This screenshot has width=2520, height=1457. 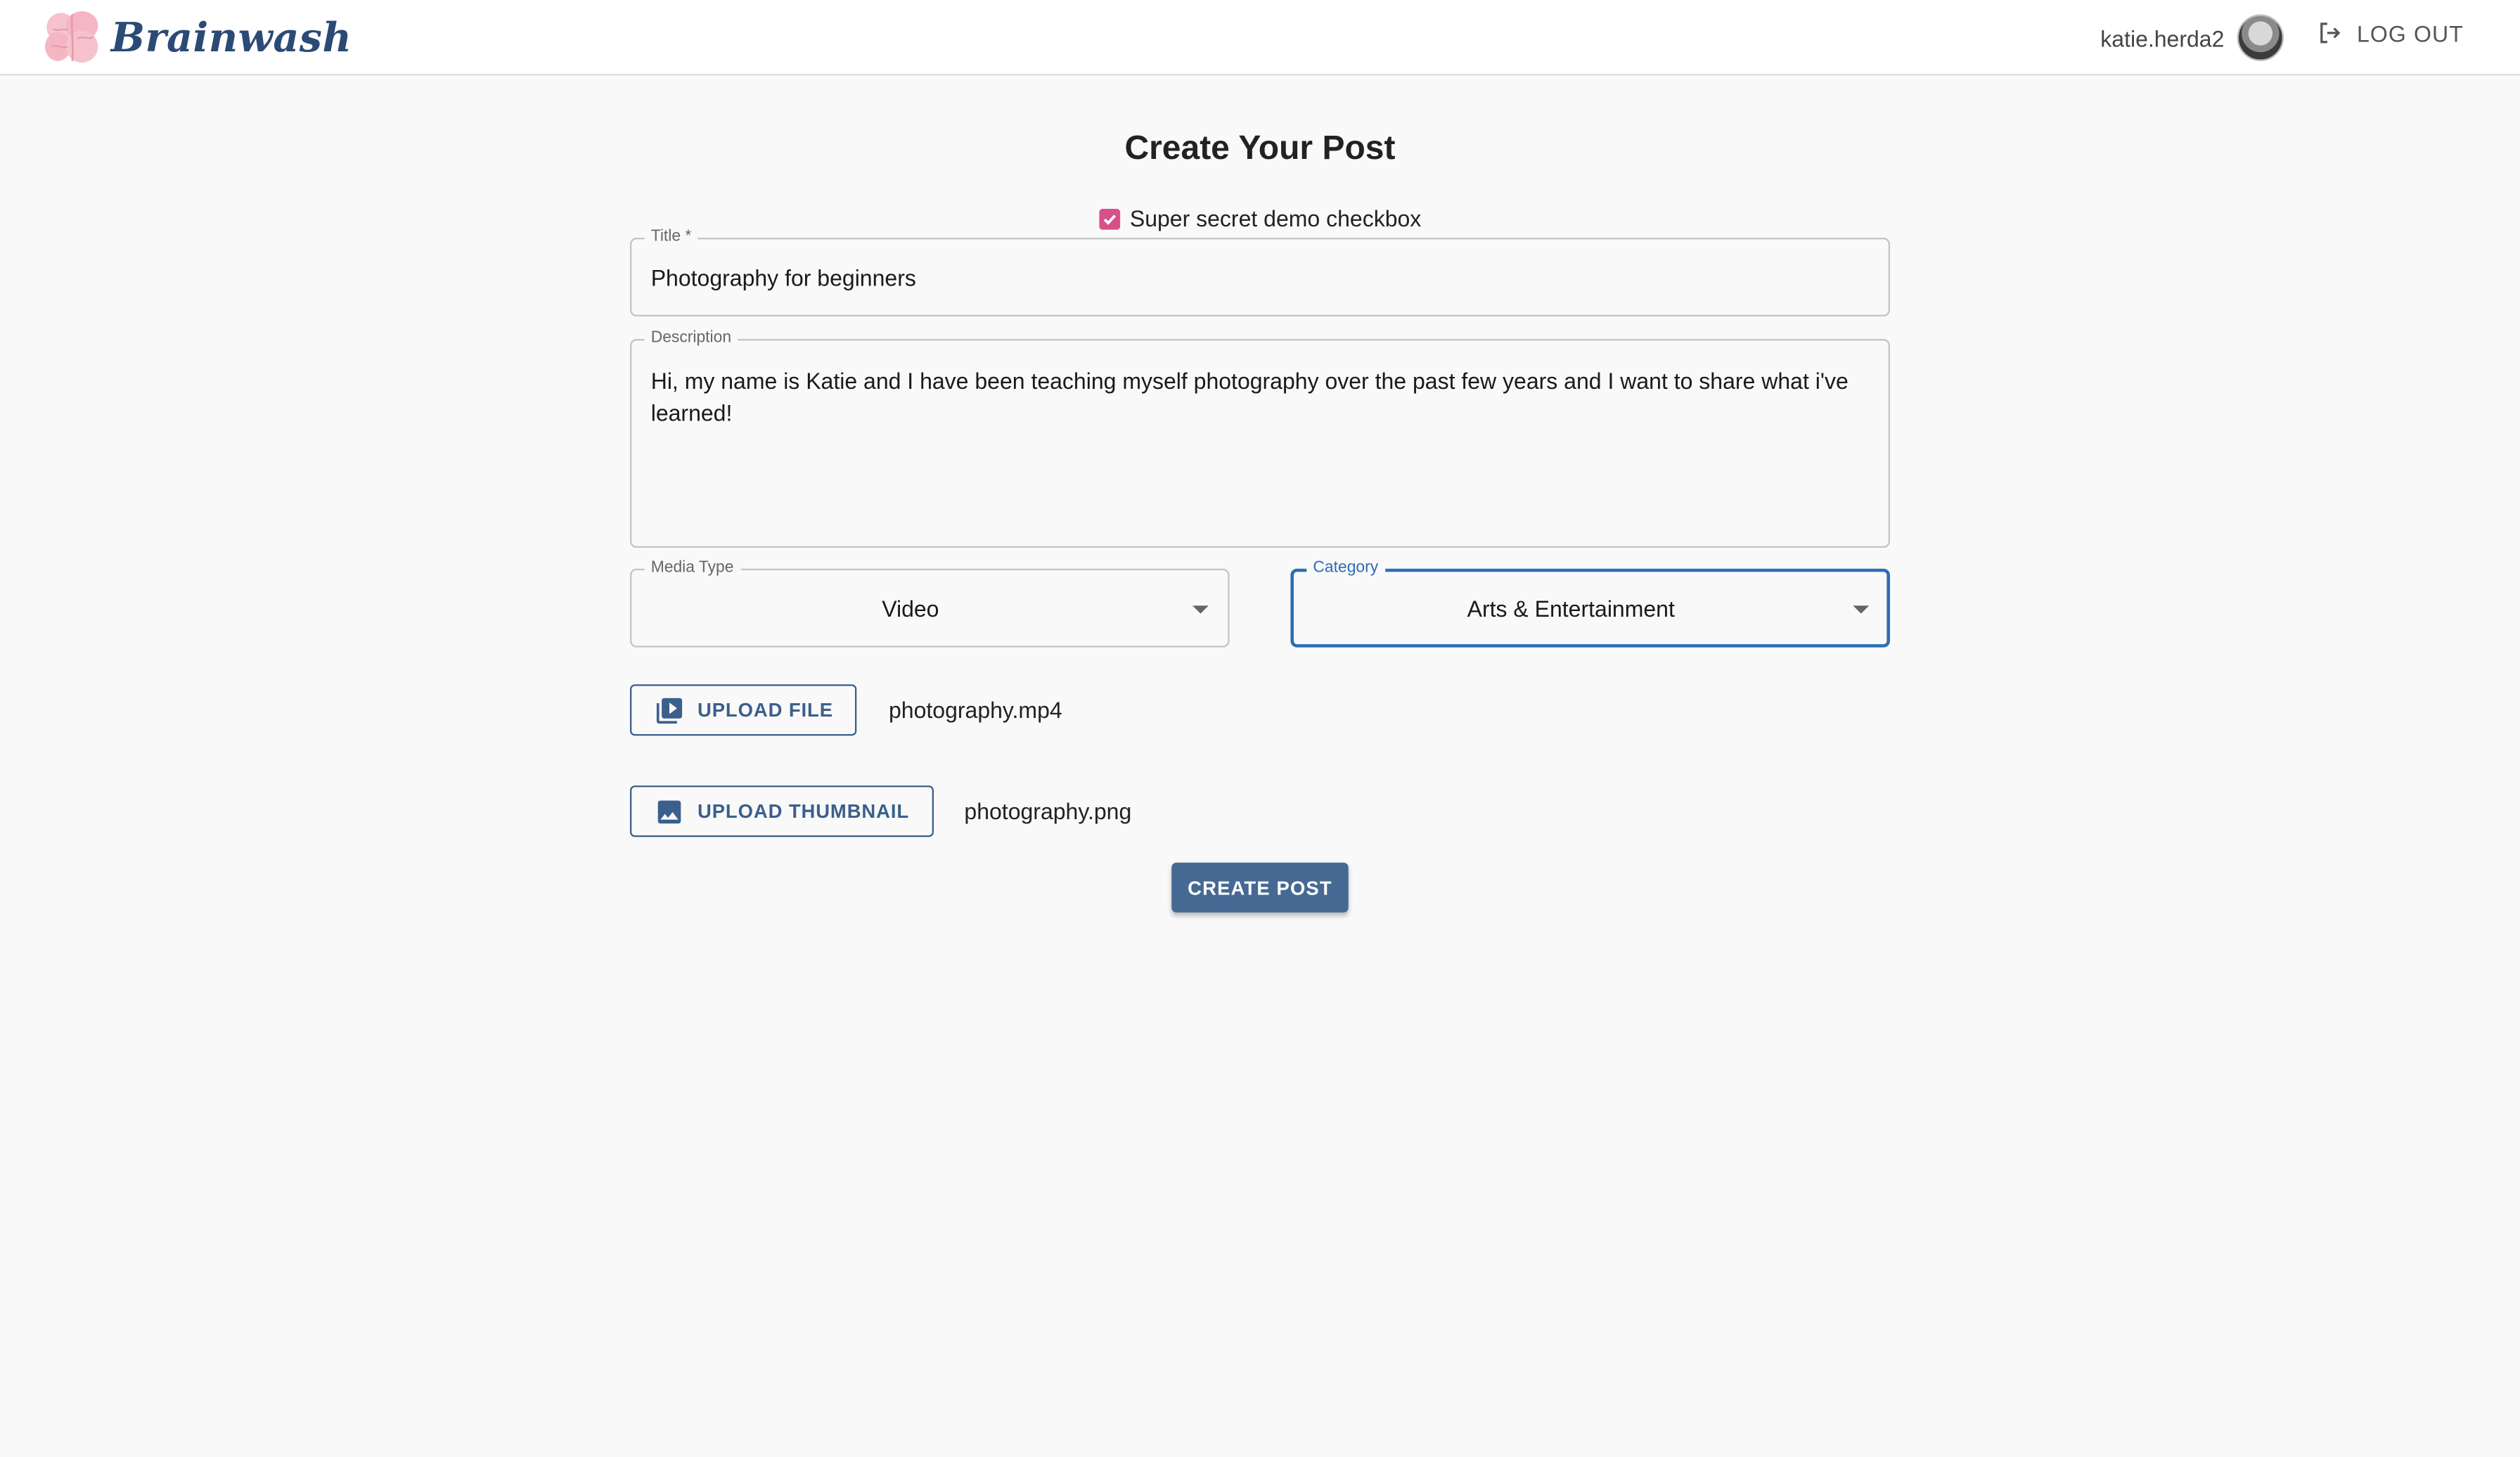 What do you see at coordinates (692, 569) in the screenshot?
I see `media-type-label: Media Type` at bounding box center [692, 569].